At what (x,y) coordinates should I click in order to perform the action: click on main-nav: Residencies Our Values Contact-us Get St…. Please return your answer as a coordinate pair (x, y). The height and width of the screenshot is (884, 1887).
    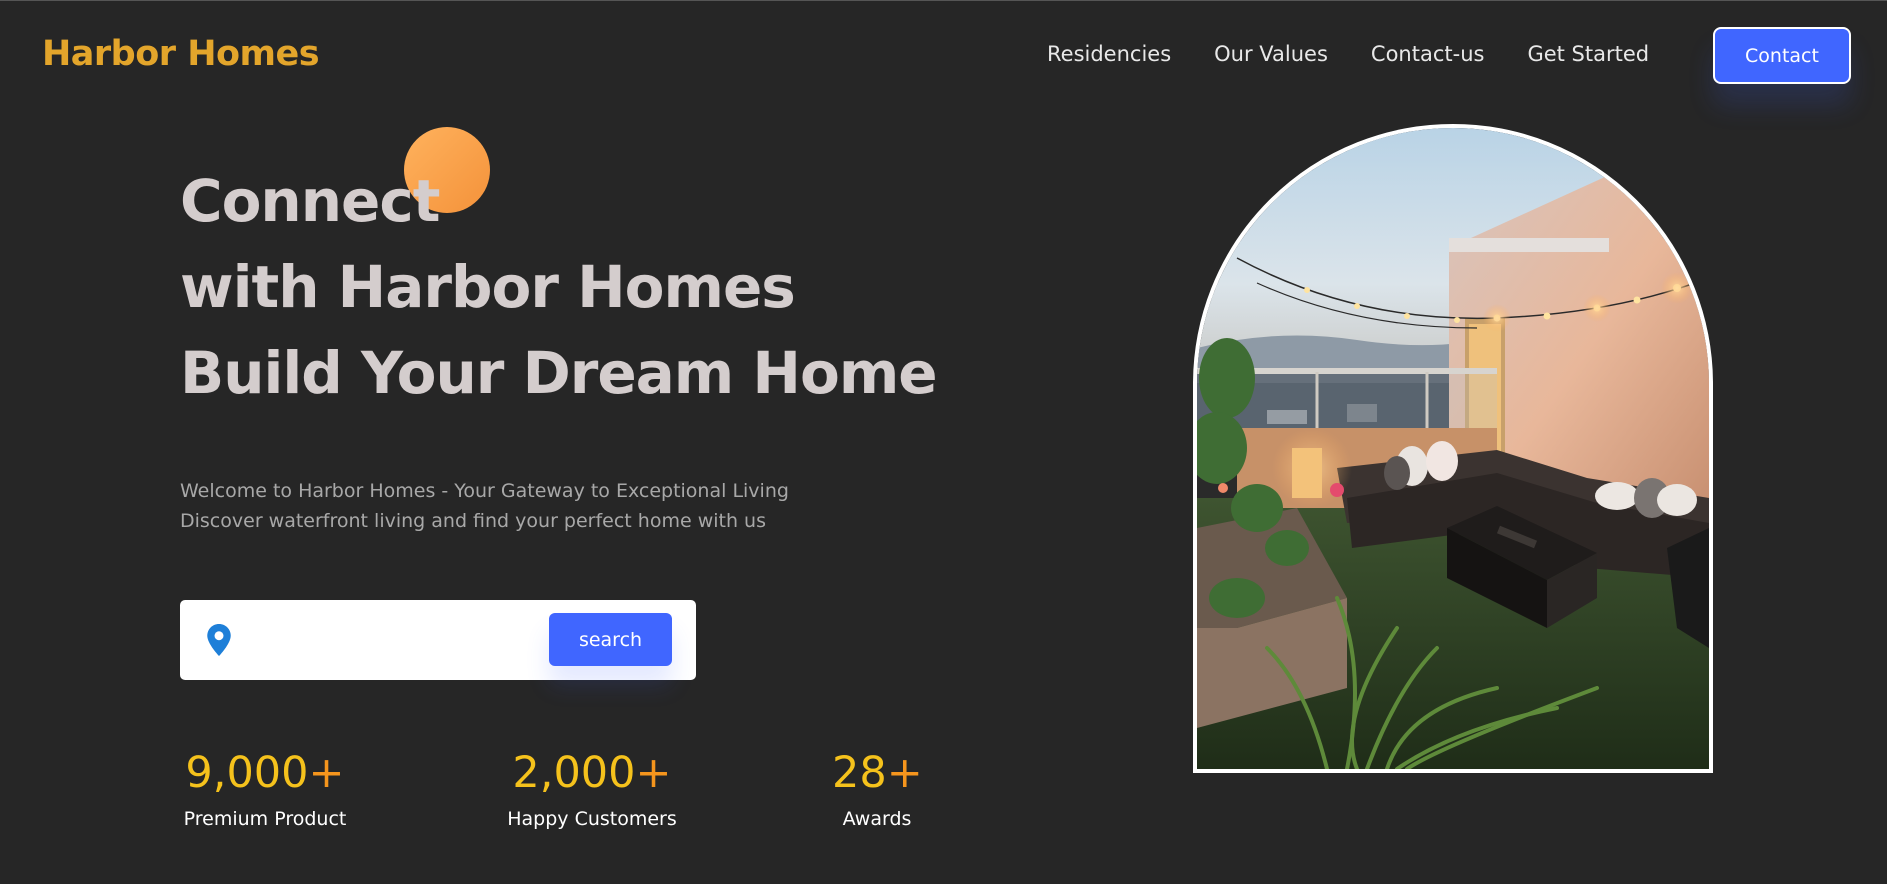
    Looking at the image, I should click on (1369, 54).